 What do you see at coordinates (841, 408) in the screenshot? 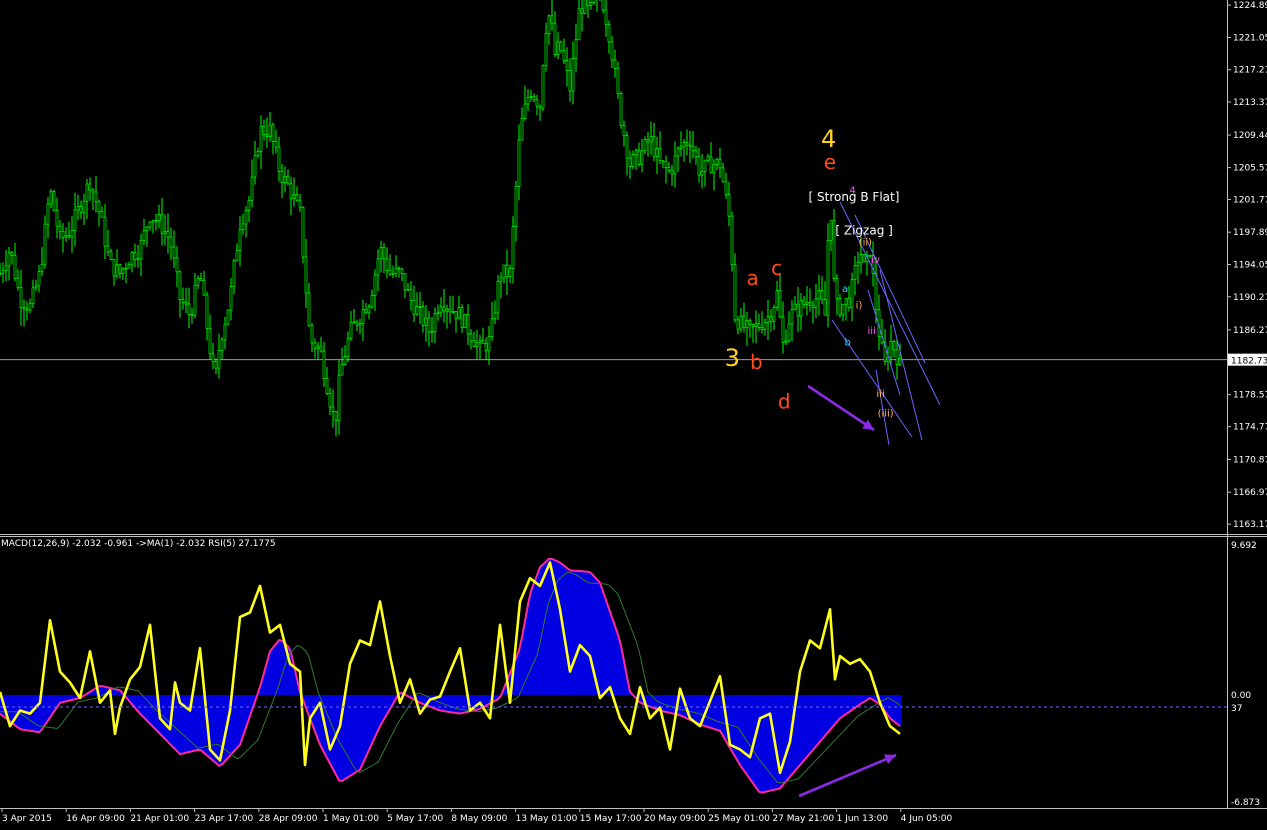
I see `divergence-arrow-price` at bounding box center [841, 408].